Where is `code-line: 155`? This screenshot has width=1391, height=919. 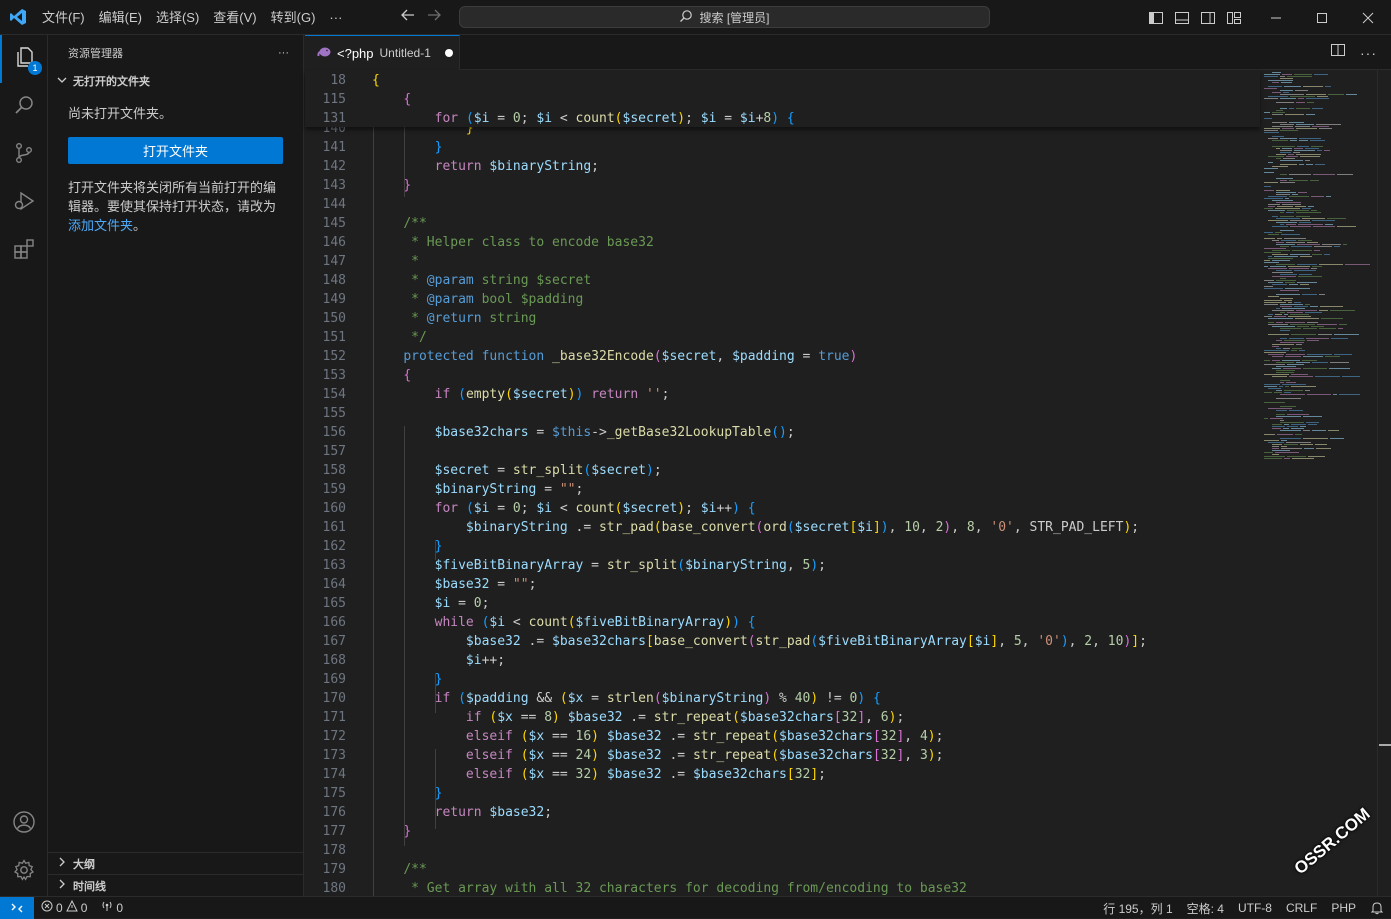 code-line: 155 is located at coordinates (785, 413).